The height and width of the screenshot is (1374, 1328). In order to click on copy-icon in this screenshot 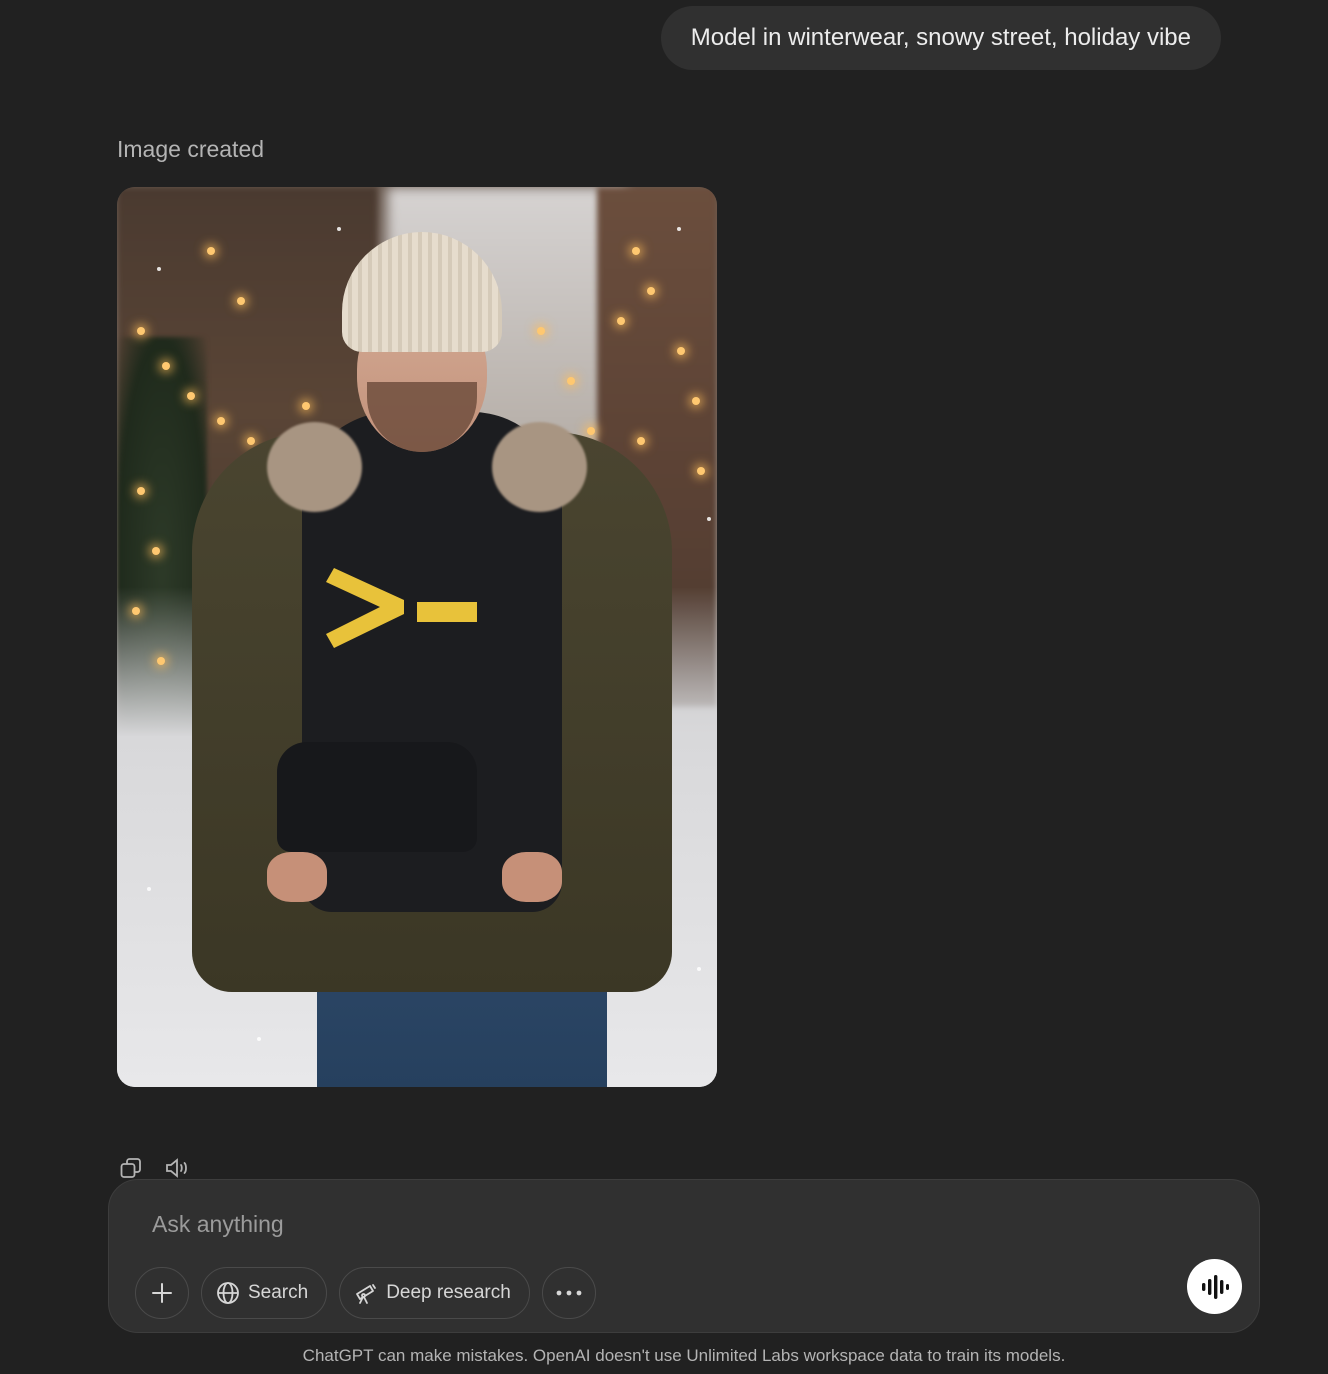, I will do `click(131, 1168)`.